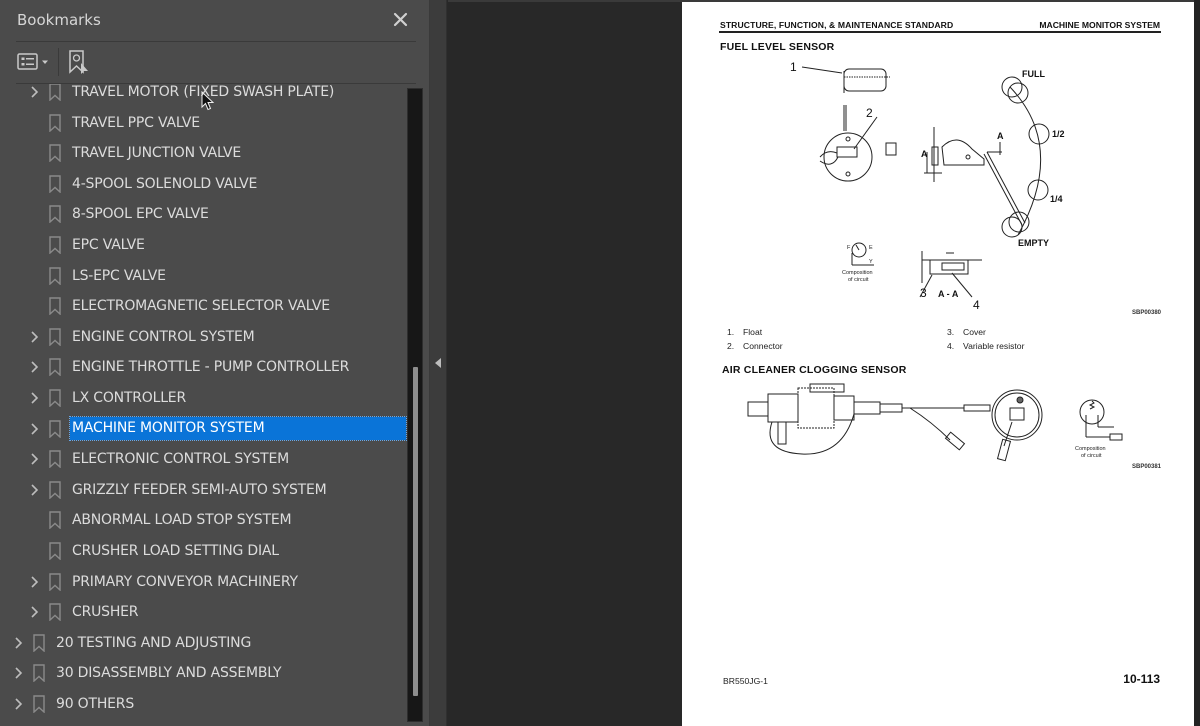 This screenshot has width=1200, height=726. What do you see at coordinates (793, 67) in the screenshot?
I see `callout-1: 1` at bounding box center [793, 67].